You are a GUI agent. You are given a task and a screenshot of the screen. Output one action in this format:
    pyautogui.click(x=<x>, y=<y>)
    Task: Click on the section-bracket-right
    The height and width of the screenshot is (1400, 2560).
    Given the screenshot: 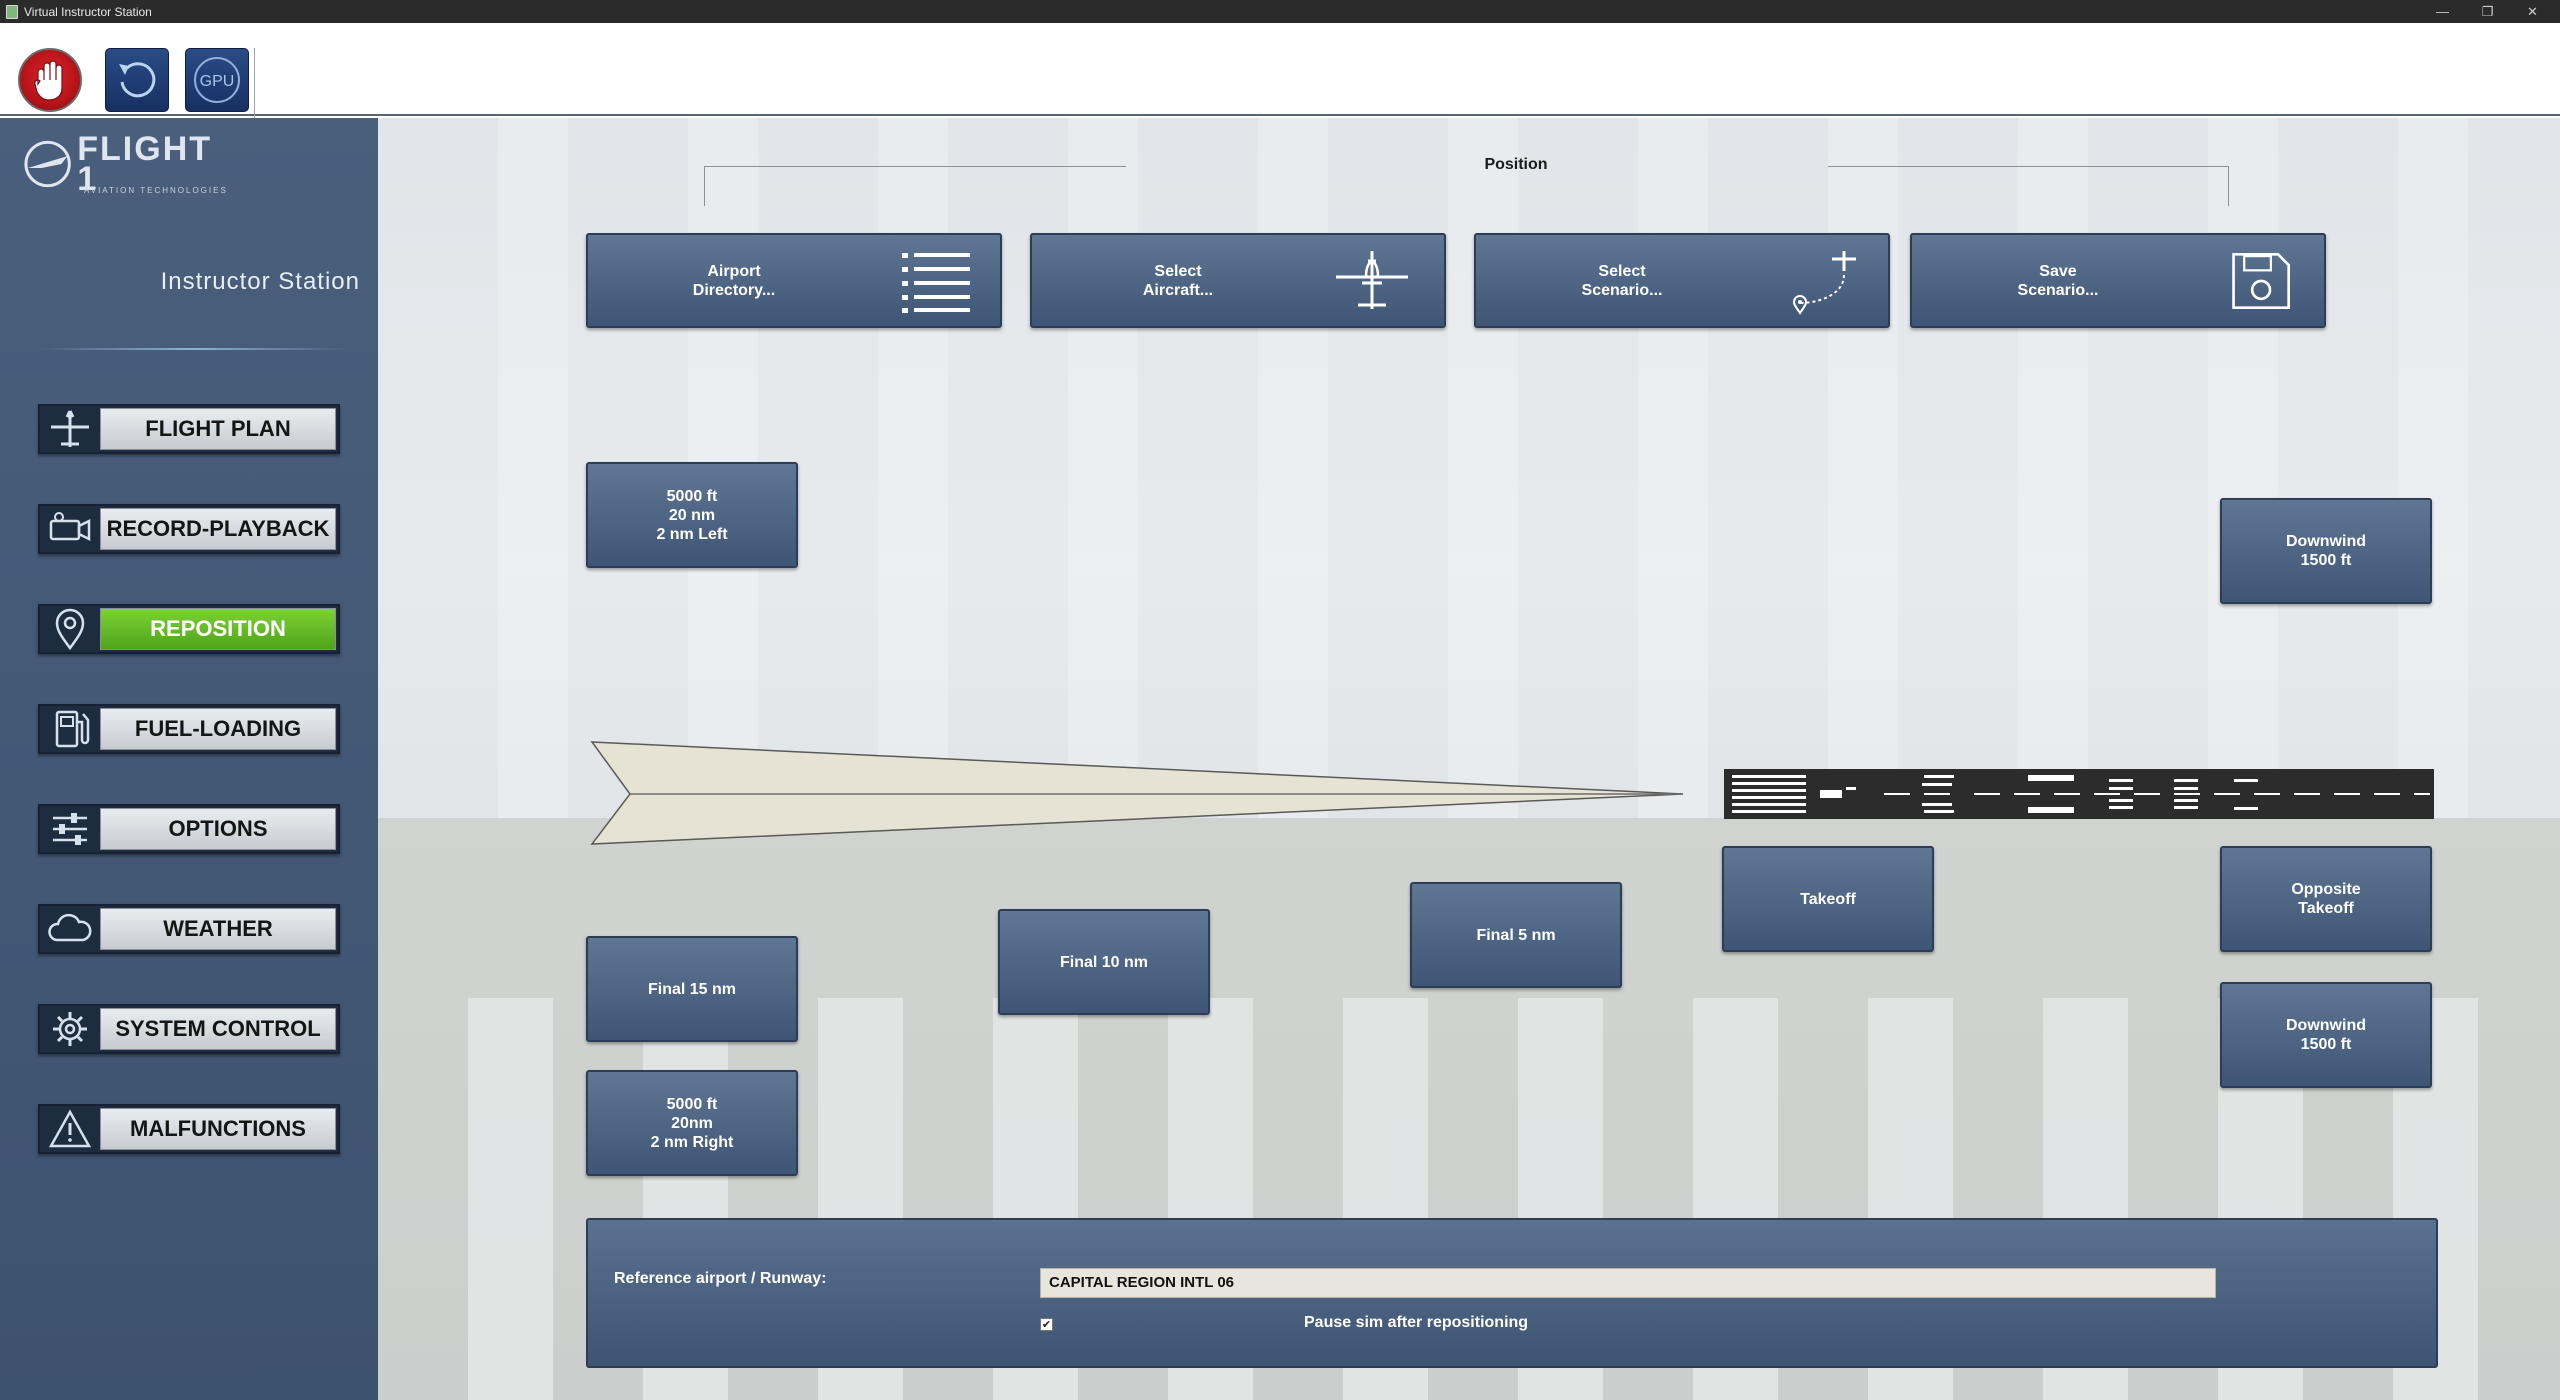 What is the action you would take?
    pyautogui.click(x=2028, y=186)
    